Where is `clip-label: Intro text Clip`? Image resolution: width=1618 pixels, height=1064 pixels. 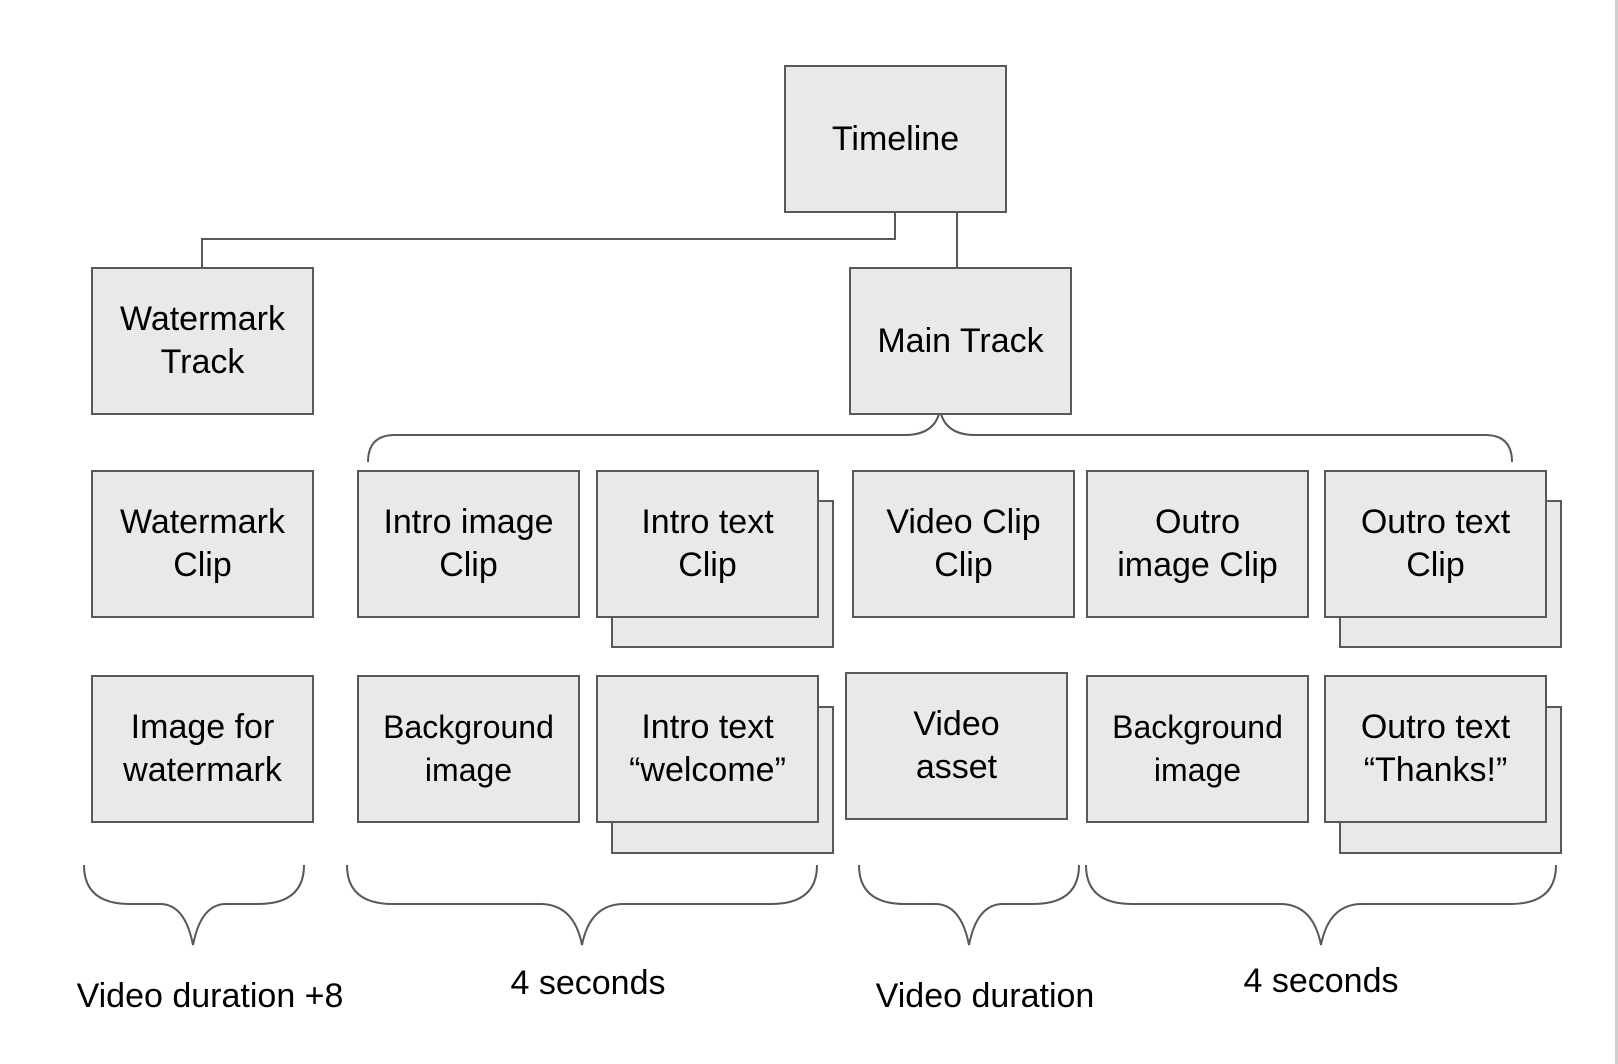 clip-label: Intro text Clip is located at coordinates (707, 543).